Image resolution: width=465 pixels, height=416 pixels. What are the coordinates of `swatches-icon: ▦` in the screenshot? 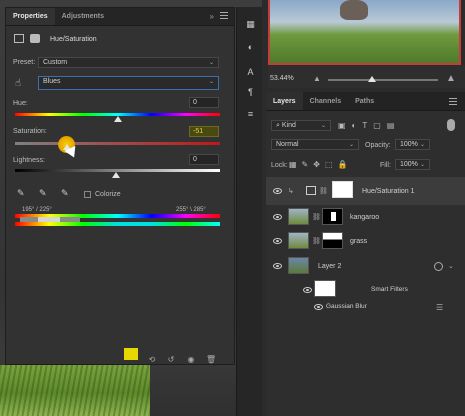 It's located at (250, 24).